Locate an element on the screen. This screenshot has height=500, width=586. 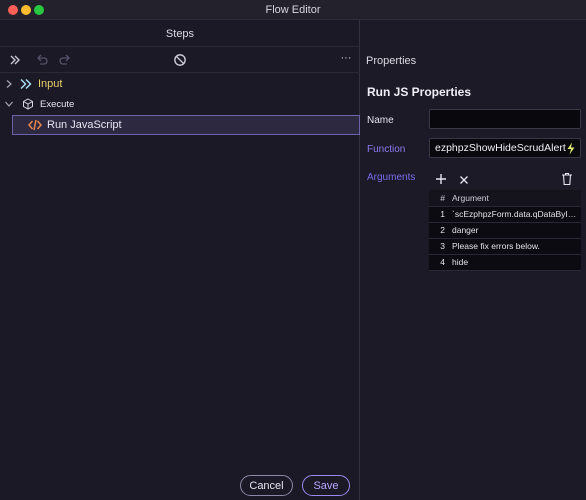
table-row: 2 danger is located at coordinates (505, 230).